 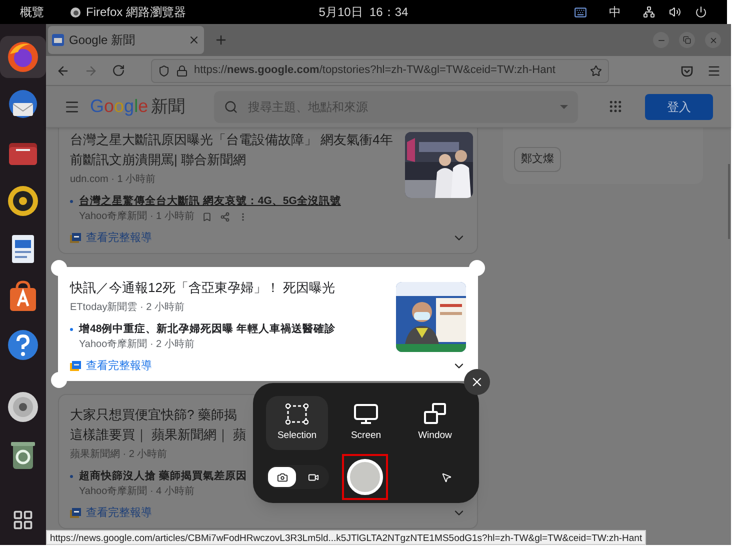 I want to click on app-grid-icon, so click(x=23, y=520).